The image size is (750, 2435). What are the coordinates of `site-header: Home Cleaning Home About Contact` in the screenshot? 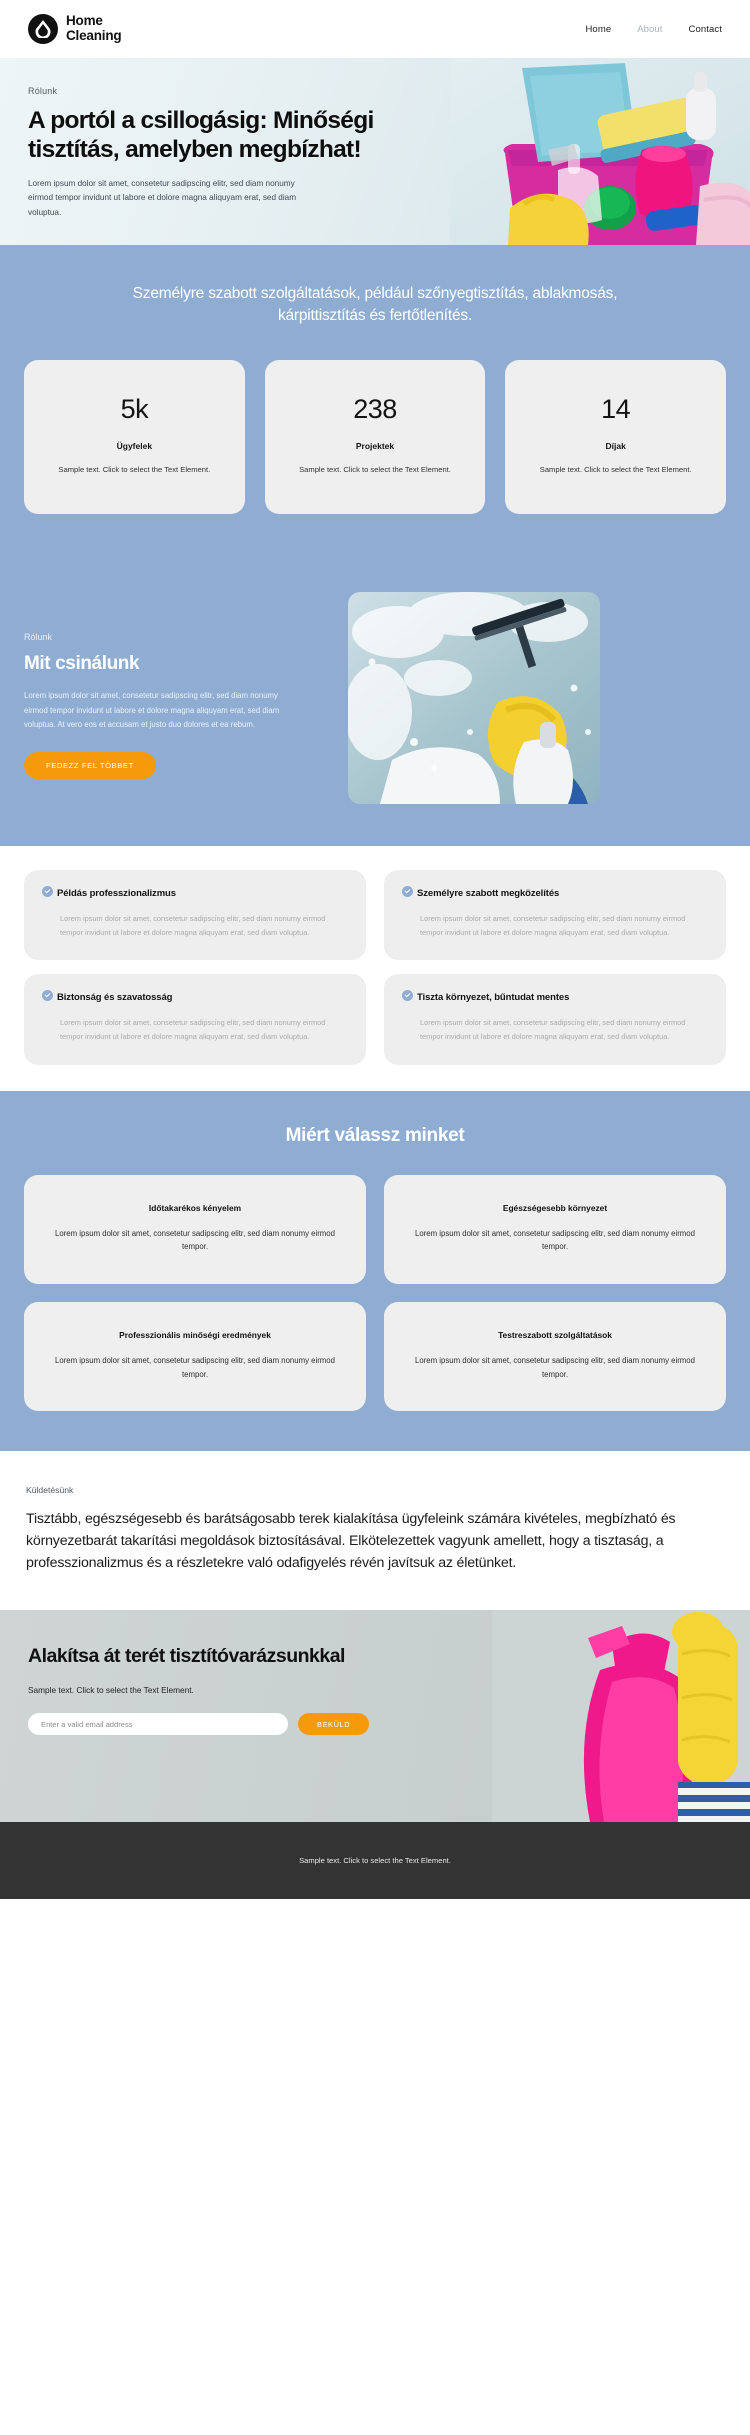 It's located at (375, 29).